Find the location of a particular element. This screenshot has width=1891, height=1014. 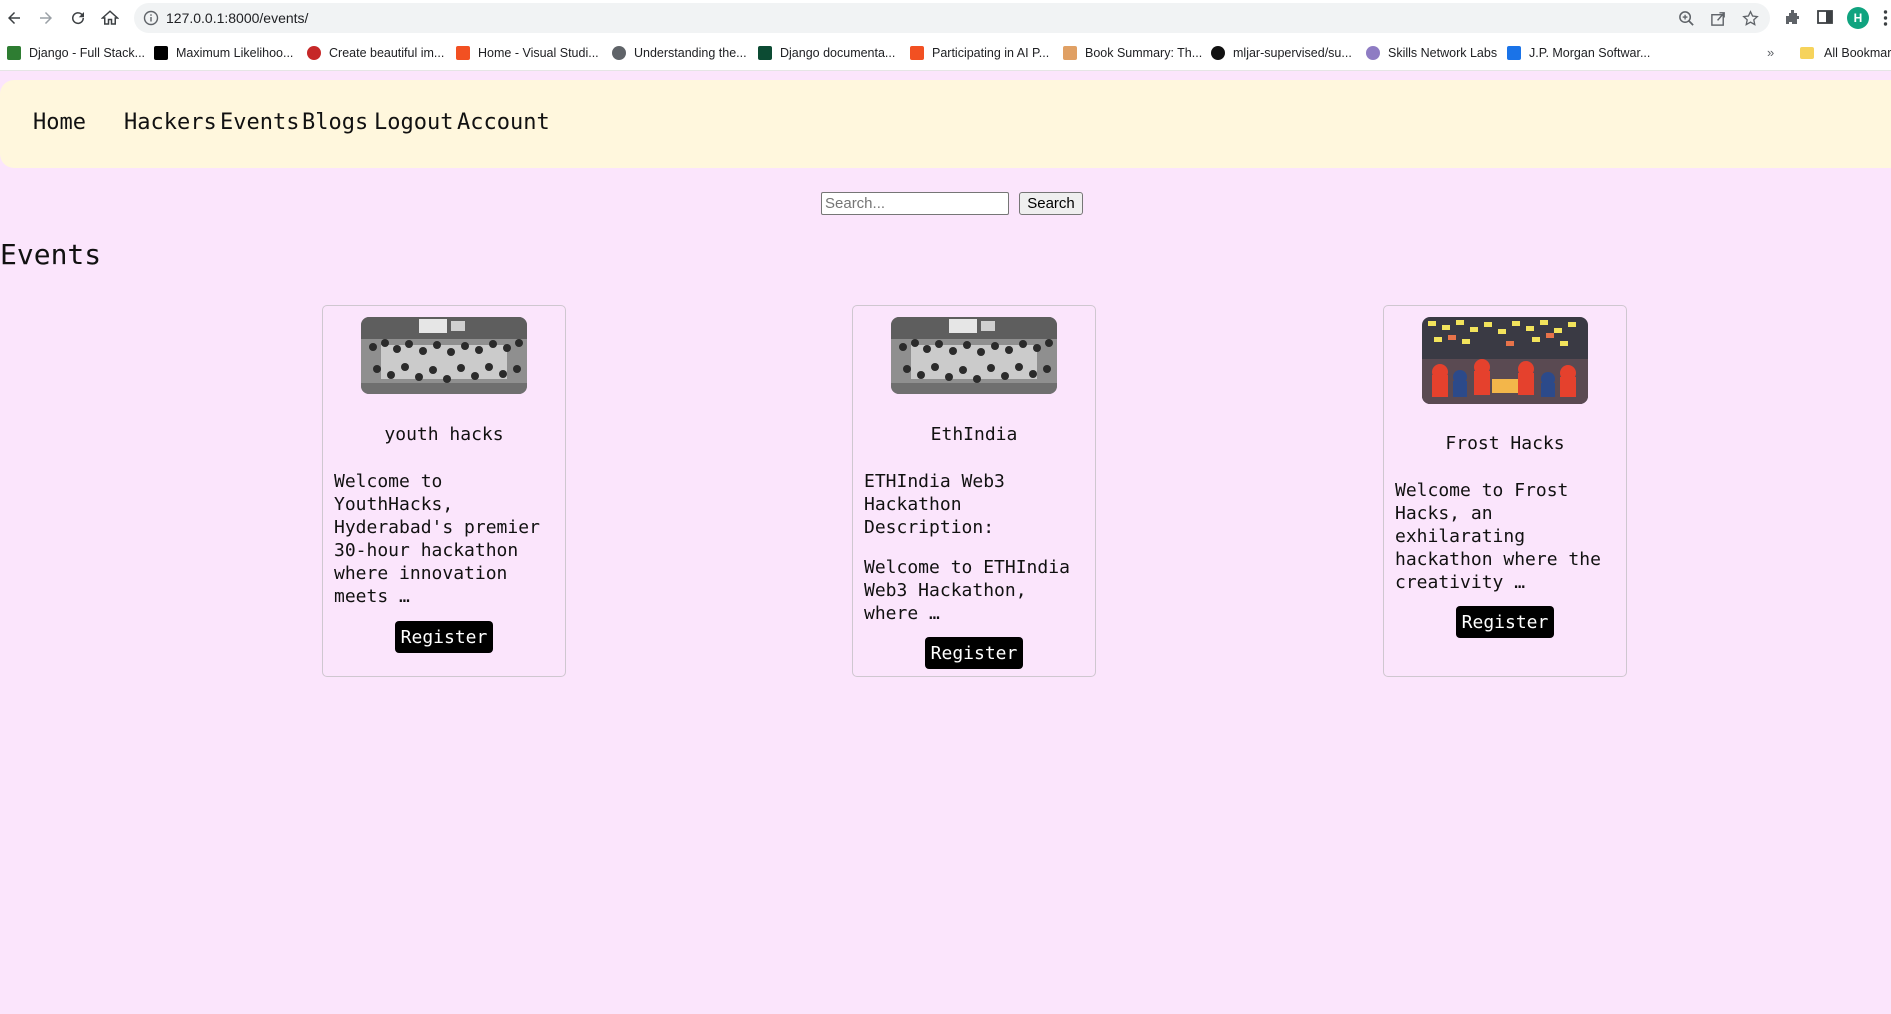

nav-hackers-link: Hackers is located at coordinates (170, 122).